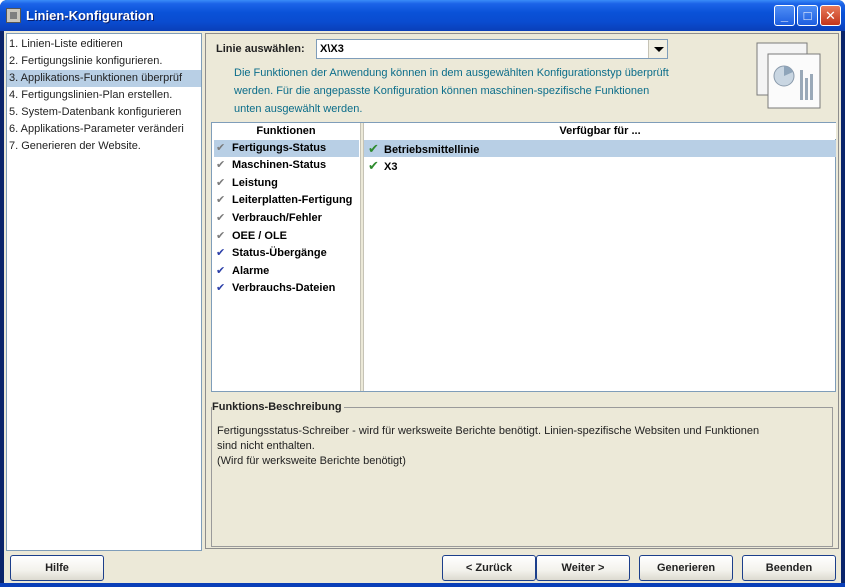 Image resolution: width=845 pixels, height=587 pixels. What do you see at coordinates (788, 75) in the screenshot?
I see `report-chart-icon` at bounding box center [788, 75].